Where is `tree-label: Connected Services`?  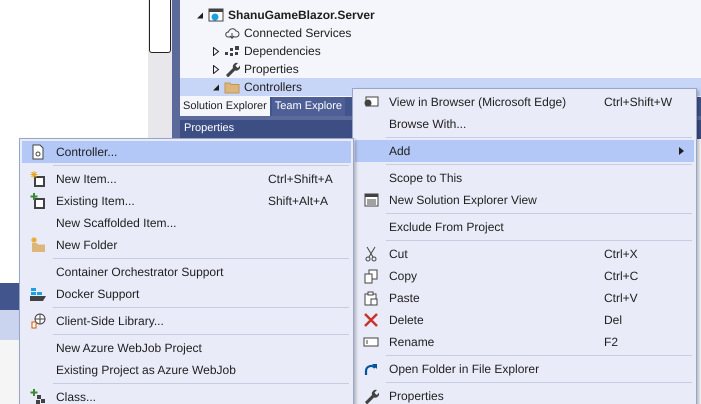
tree-label: Connected Services is located at coordinates (298, 33).